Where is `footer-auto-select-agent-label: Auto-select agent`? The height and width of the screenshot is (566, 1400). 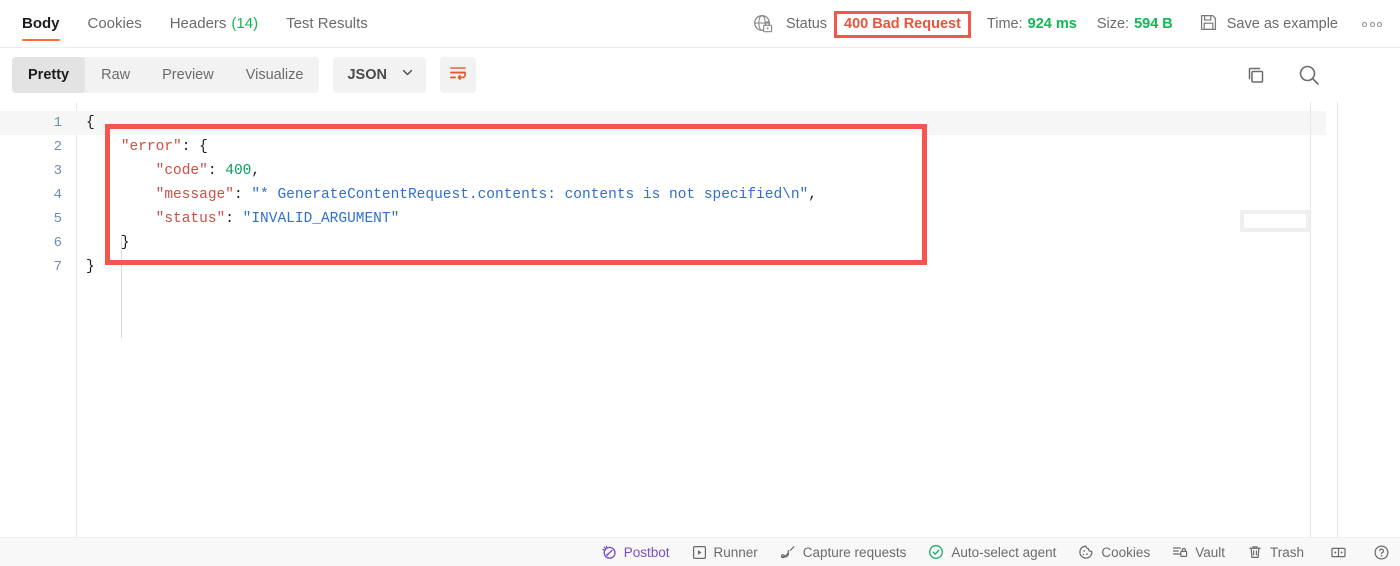 footer-auto-select-agent-label: Auto-select agent is located at coordinates (1004, 552).